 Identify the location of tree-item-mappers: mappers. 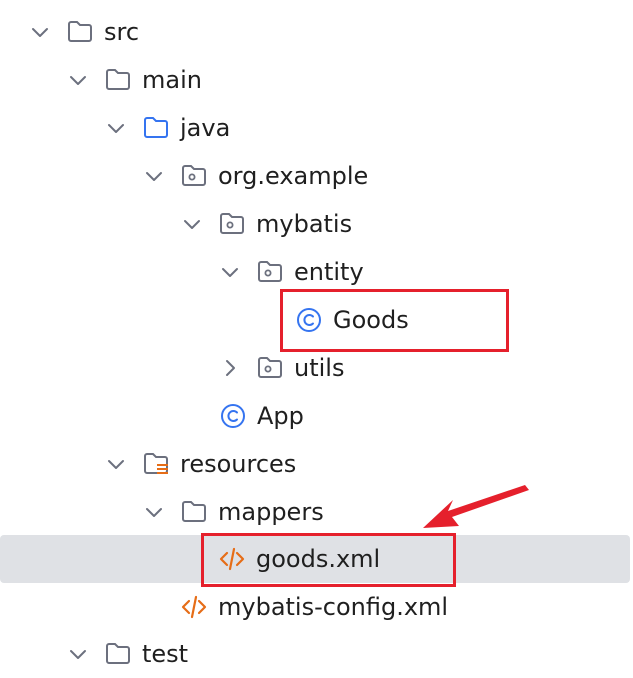
(315, 512).